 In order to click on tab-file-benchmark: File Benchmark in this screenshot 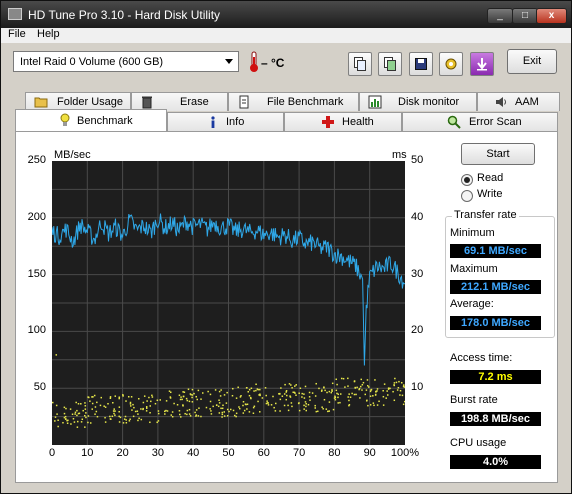, I will do `click(293, 101)`.